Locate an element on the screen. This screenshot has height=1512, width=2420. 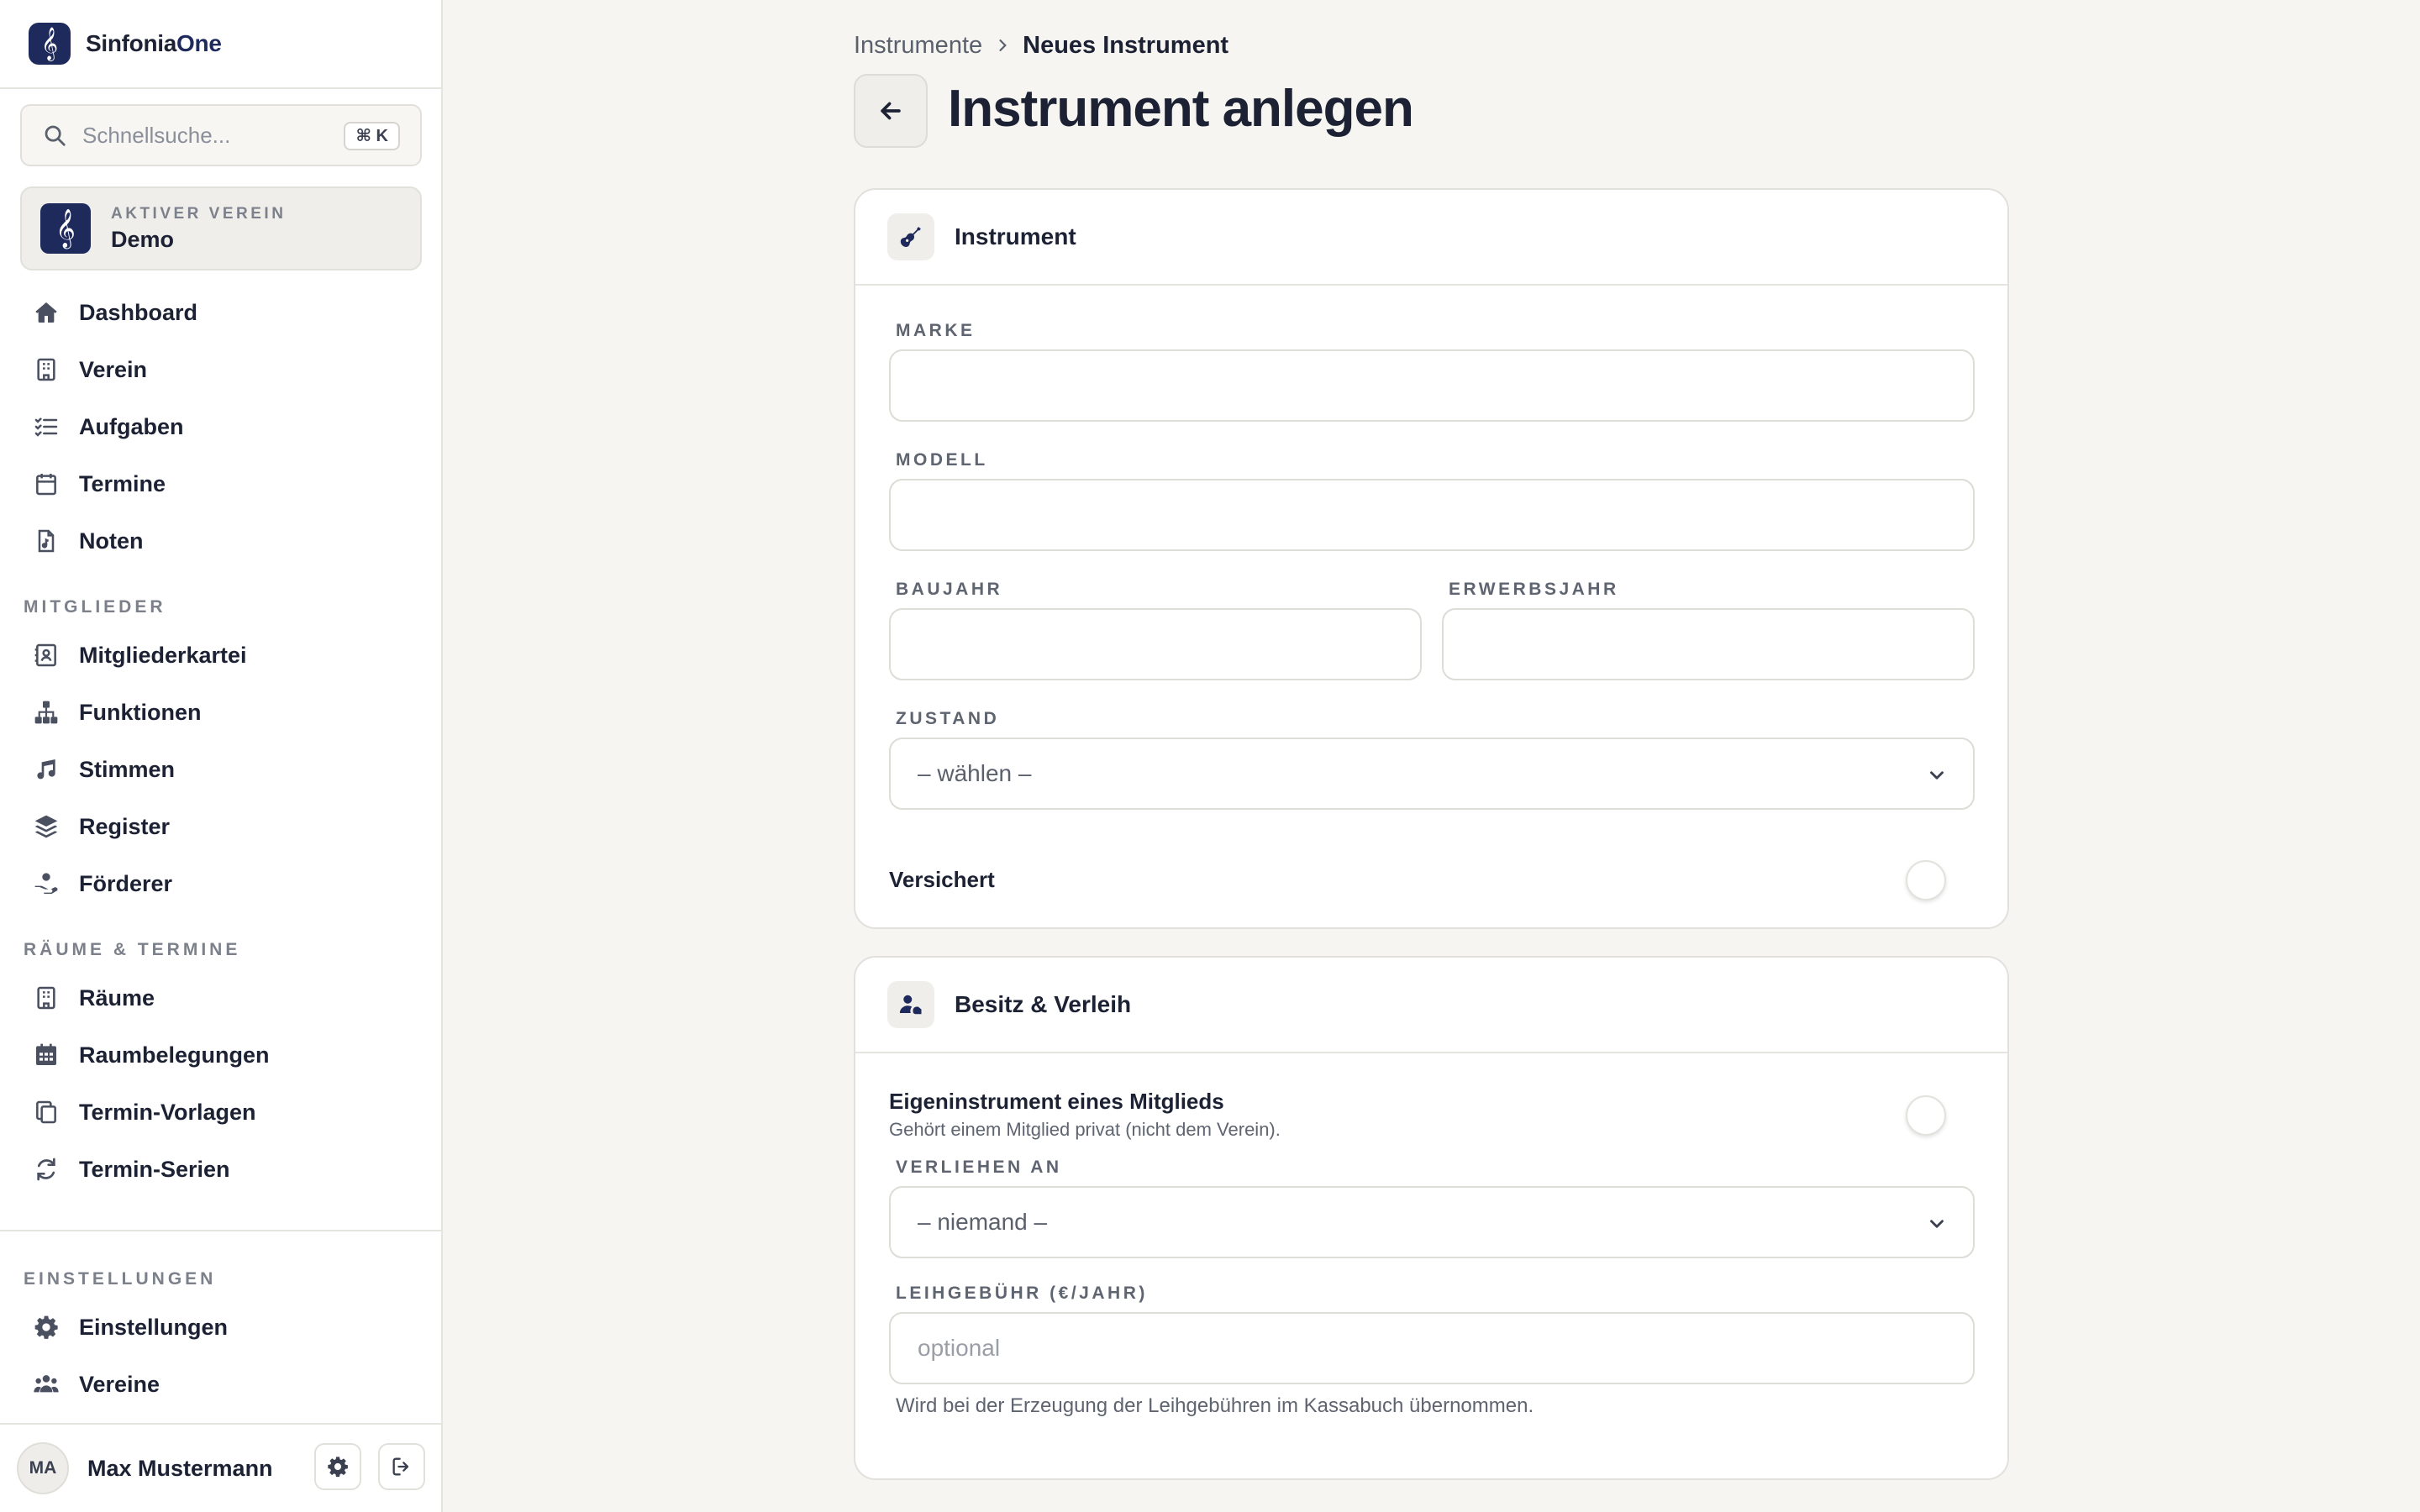
user-hand-icon is located at coordinates (910, 1004).